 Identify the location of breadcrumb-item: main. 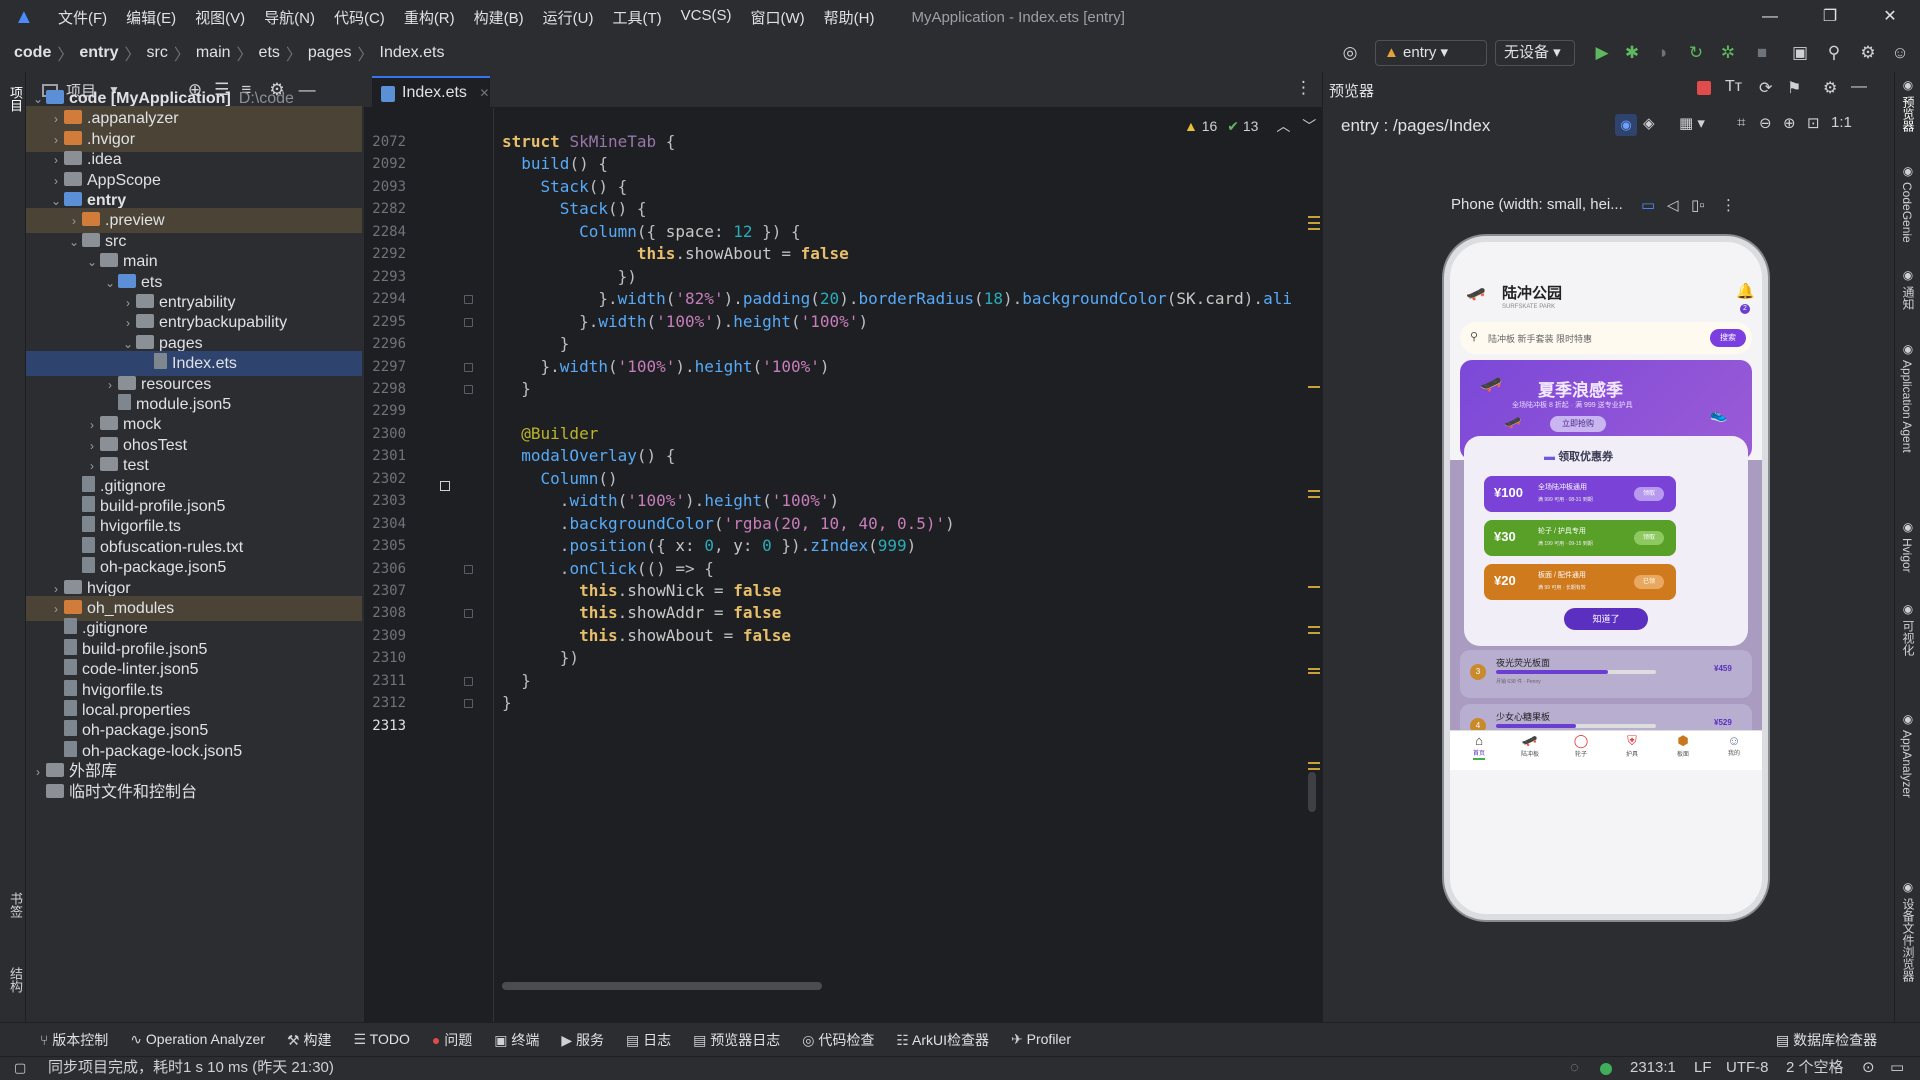
(213, 53).